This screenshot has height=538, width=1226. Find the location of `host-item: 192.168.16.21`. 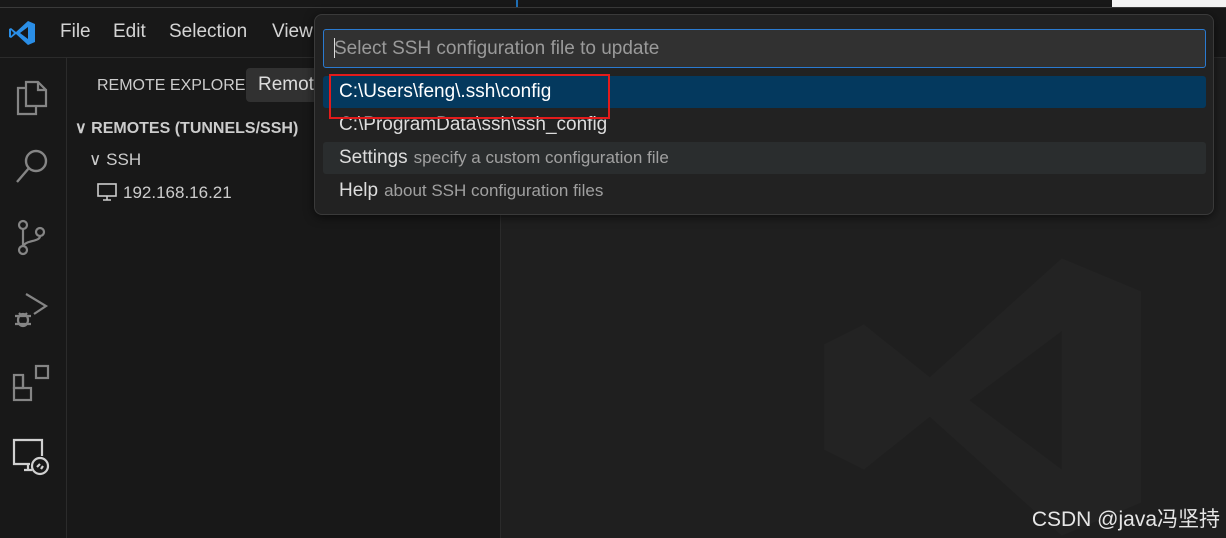

host-item: 192.168.16.21 is located at coordinates (164, 193).